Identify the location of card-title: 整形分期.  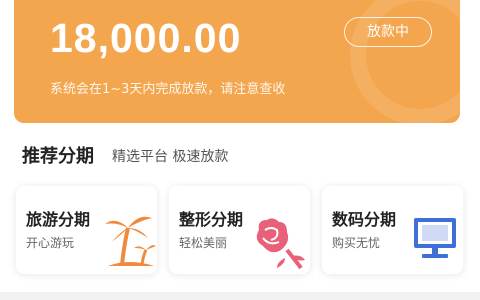
(211, 219).